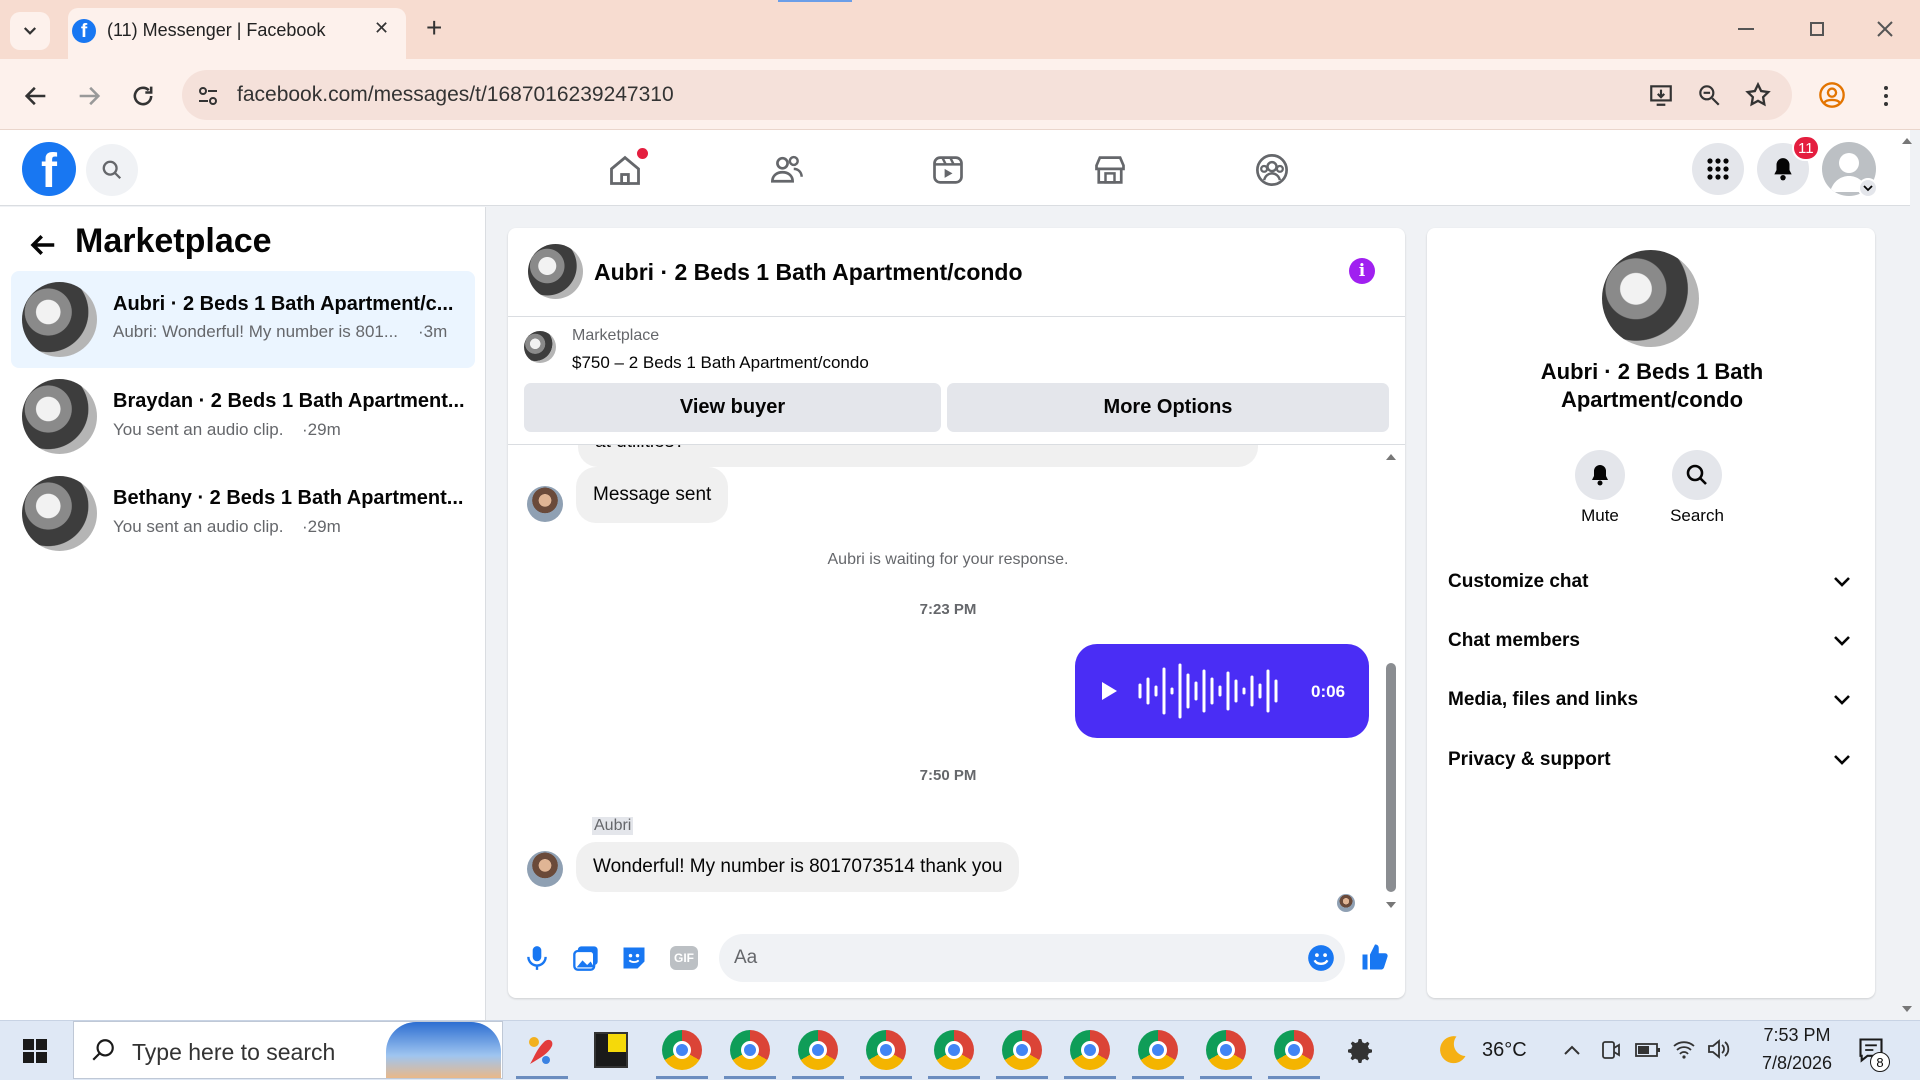 Image resolution: width=1920 pixels, height=1080 pixels. Describe the element at coordinates (787, 170) in the screenshot. I see `friends-icon` at that location.